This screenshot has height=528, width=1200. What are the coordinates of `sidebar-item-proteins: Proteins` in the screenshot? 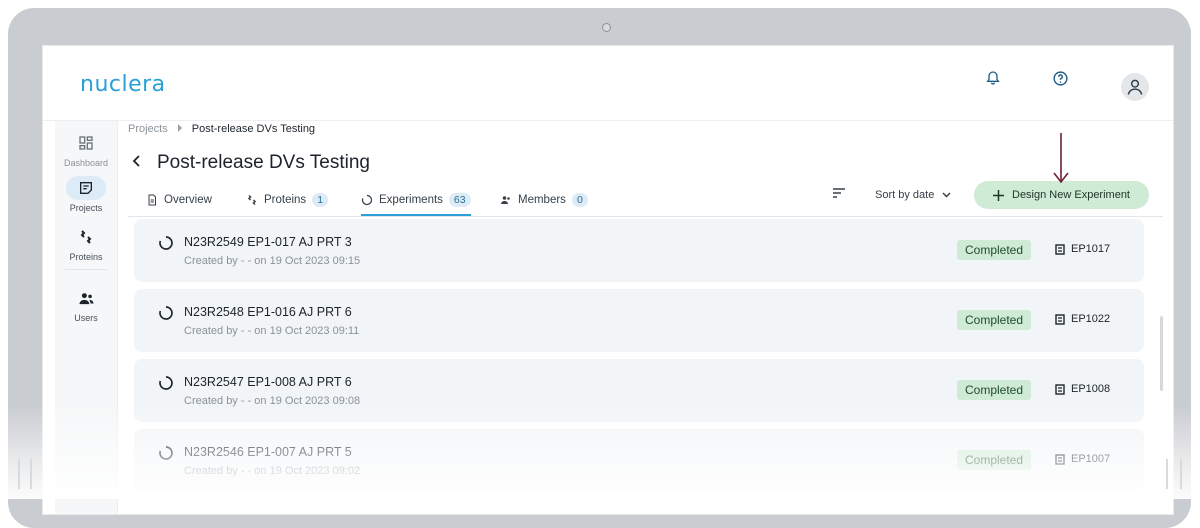 It's located at (86, 243).